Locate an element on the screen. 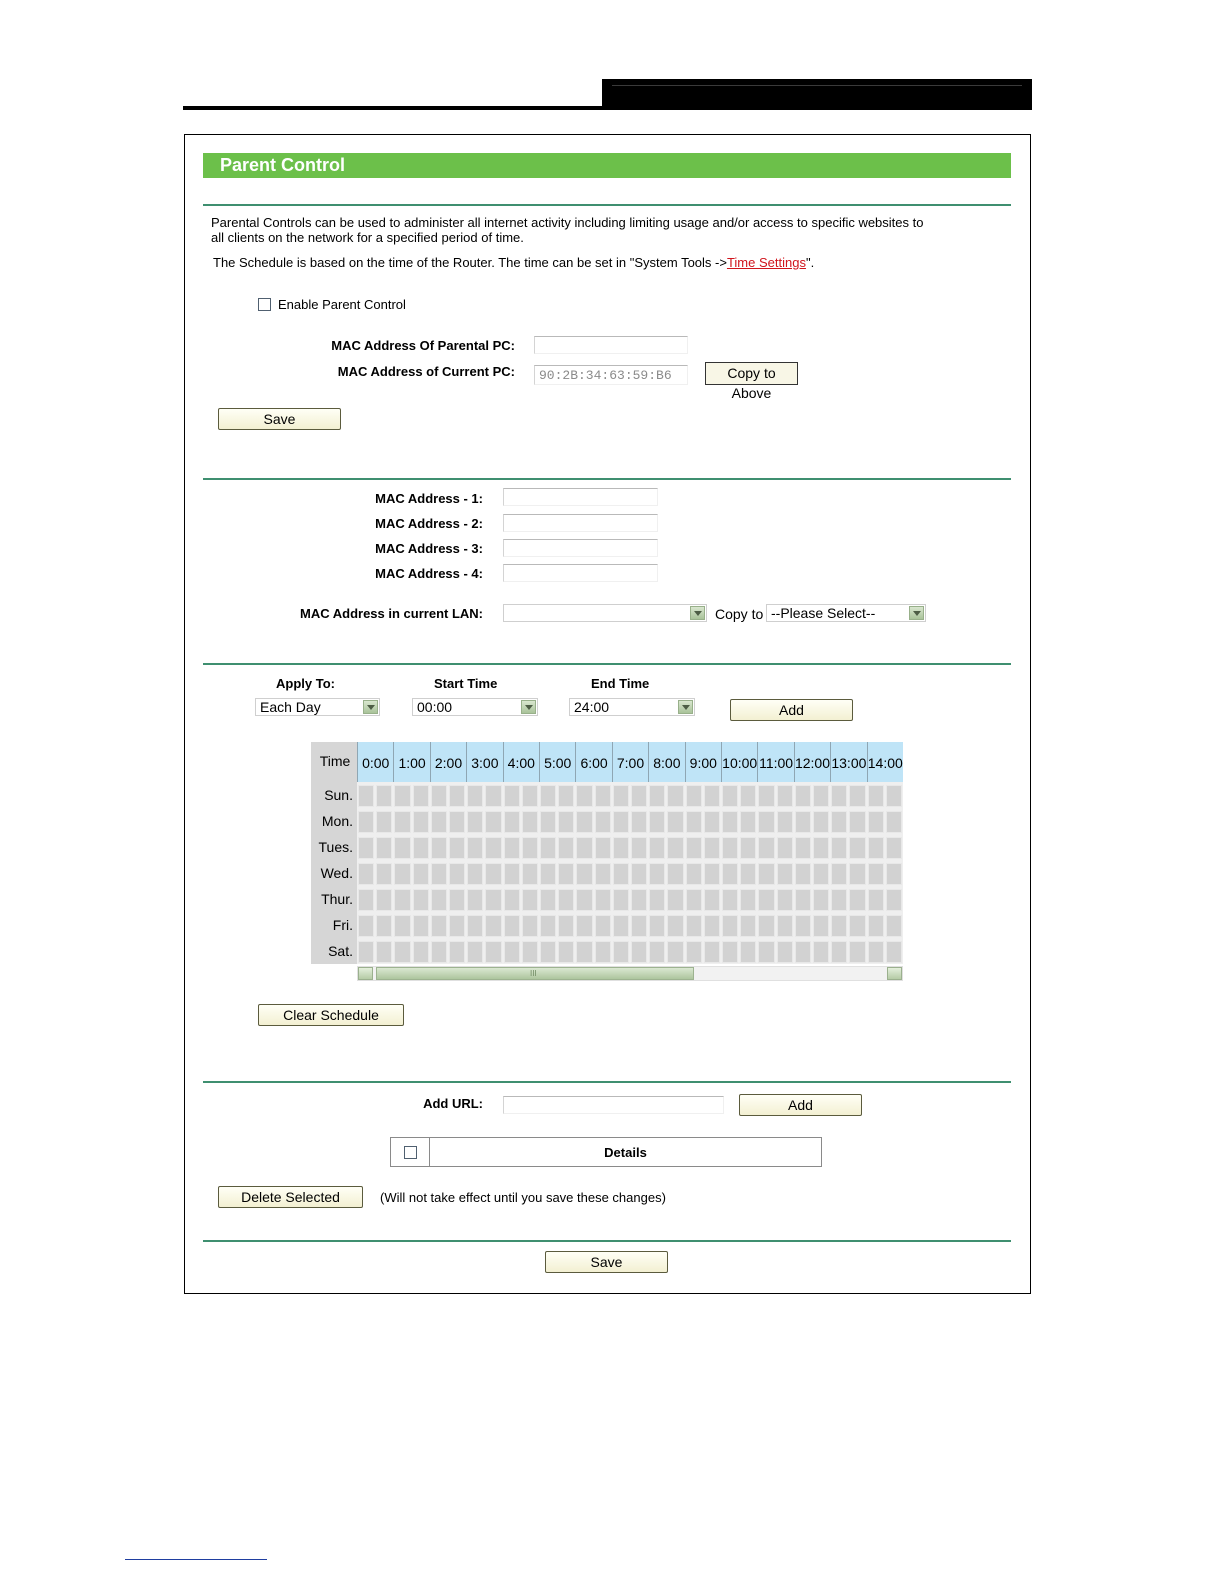 This screenshot has height=1584, width=1224. delete-selected-button: Delete Selected is located at coordinates (290, 1197).